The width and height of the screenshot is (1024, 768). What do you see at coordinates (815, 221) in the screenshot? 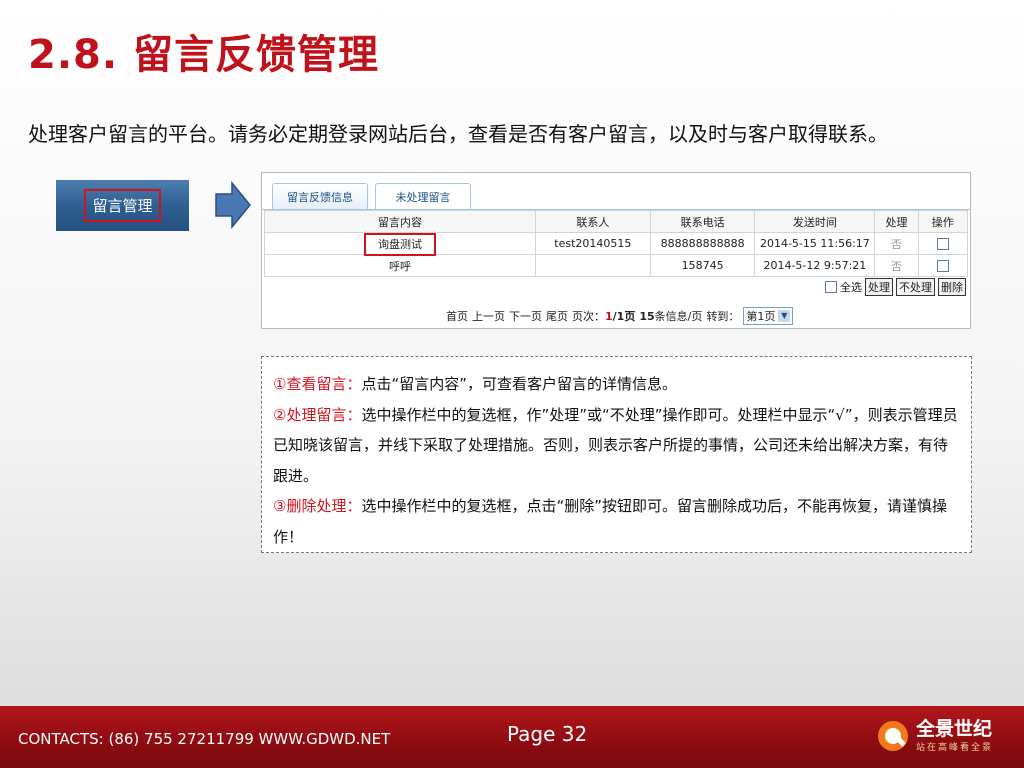
I see `column-header: 发送时间` at bounding box center [815, 221].